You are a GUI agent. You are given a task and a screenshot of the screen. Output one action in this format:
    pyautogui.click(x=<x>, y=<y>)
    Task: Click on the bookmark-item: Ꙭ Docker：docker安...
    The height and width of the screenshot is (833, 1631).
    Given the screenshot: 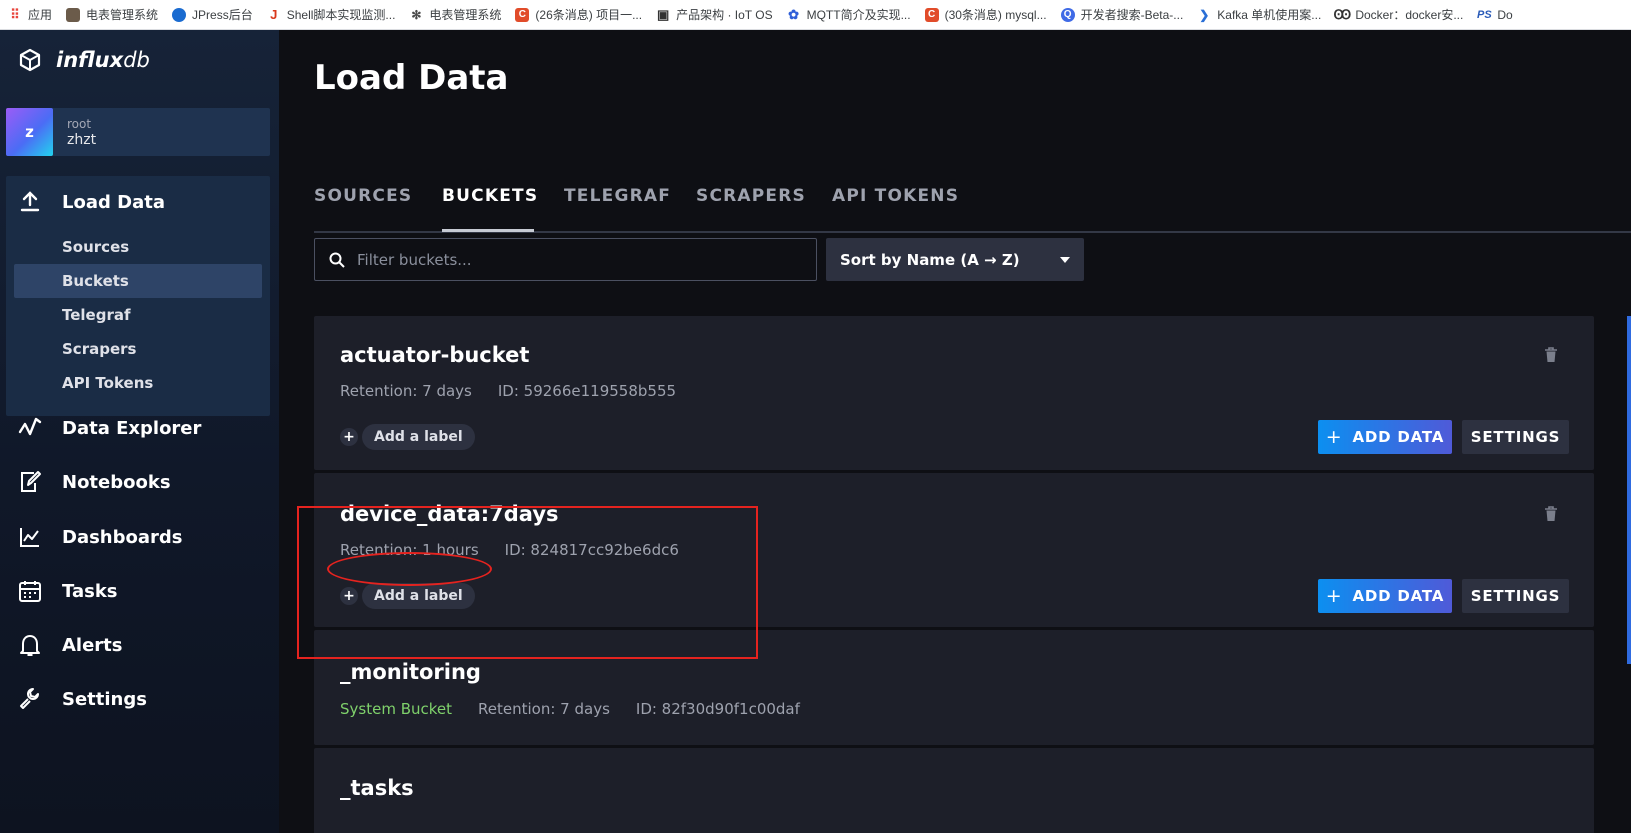 What is the action you would take?
    pyautogui.click(x=1398, y=14)
    